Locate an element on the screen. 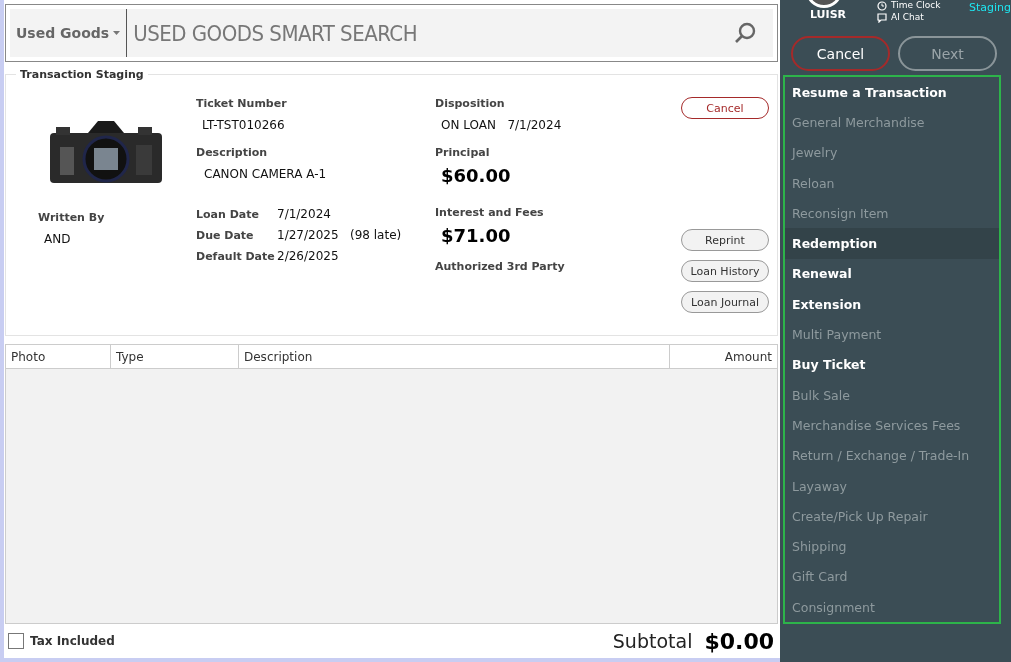 This screenshot has height=662, width=1011. field-label: Interest and Fees is located at coordinates (490, 212).